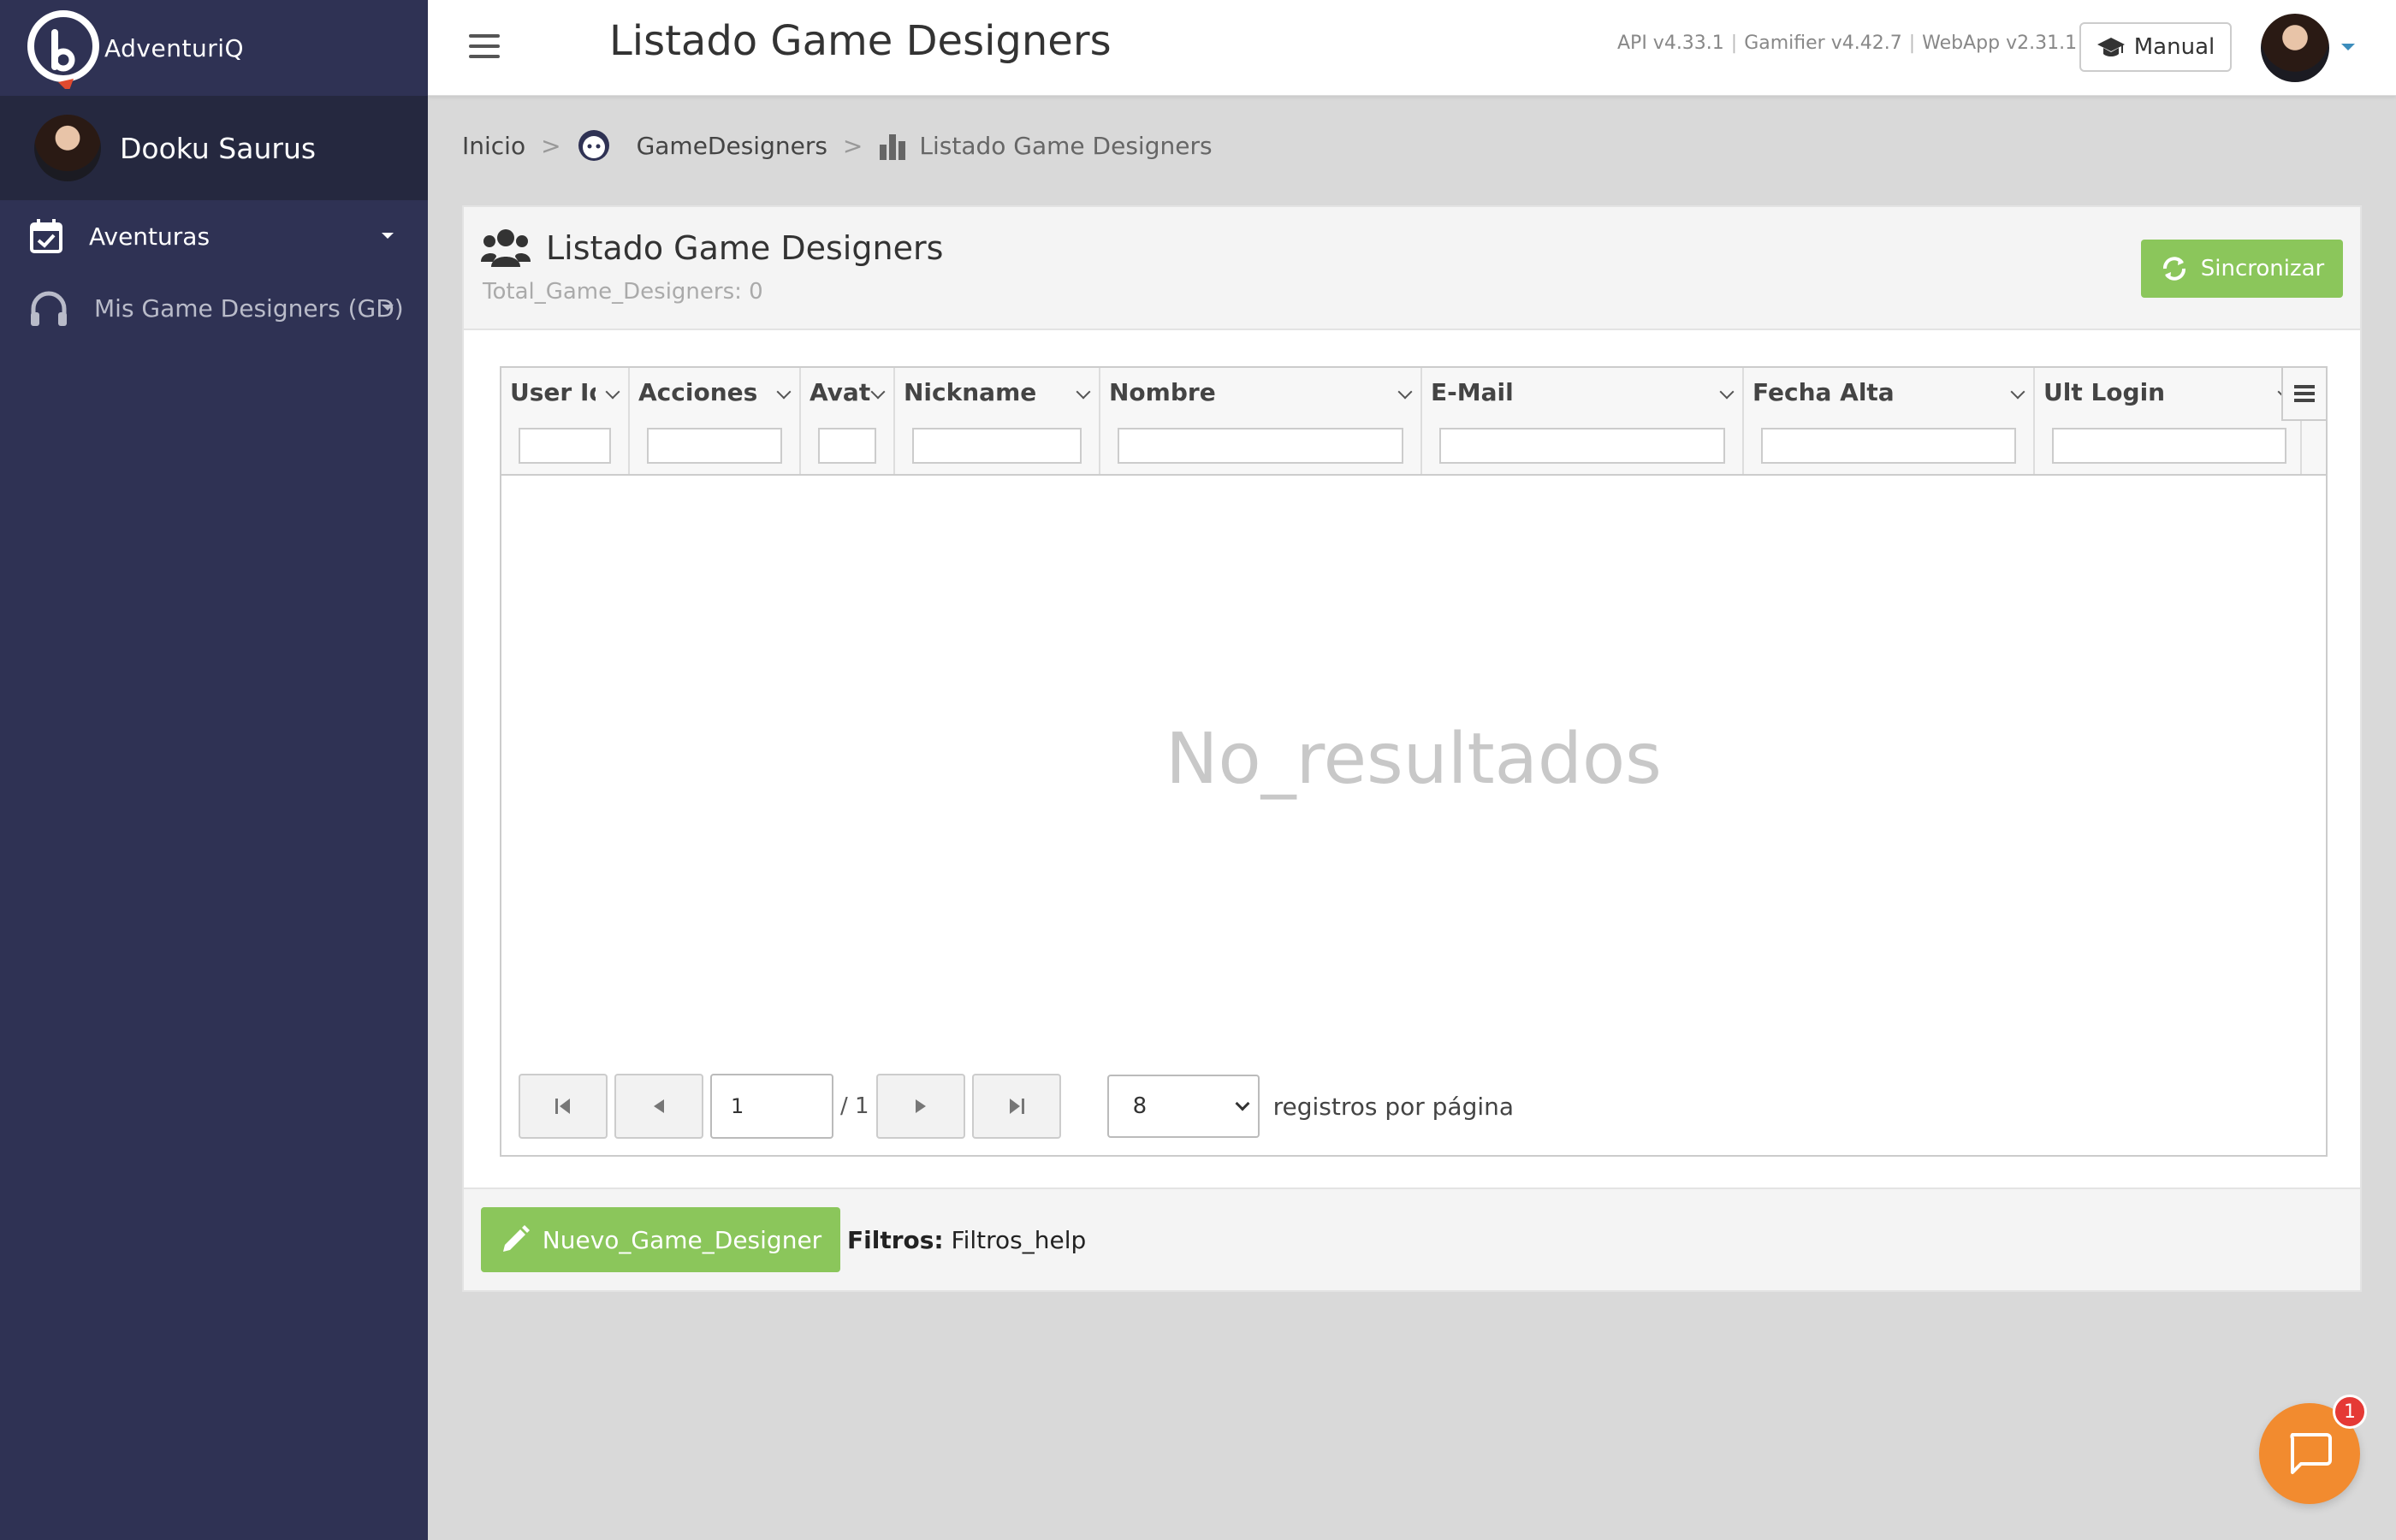 The height and width of the screenshot is (1540, 2396). I want to click on breadcrumb-current: Listado Game Designers, so click(1066, 145).